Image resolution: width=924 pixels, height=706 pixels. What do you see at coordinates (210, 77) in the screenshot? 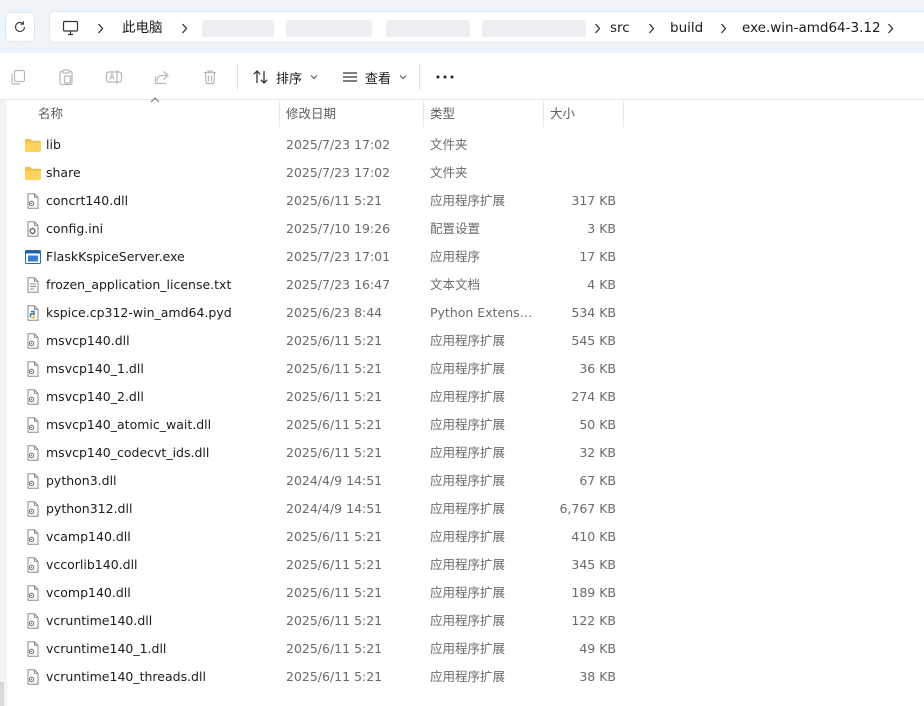
I see `delete-button` at bounding box center [210, 77].